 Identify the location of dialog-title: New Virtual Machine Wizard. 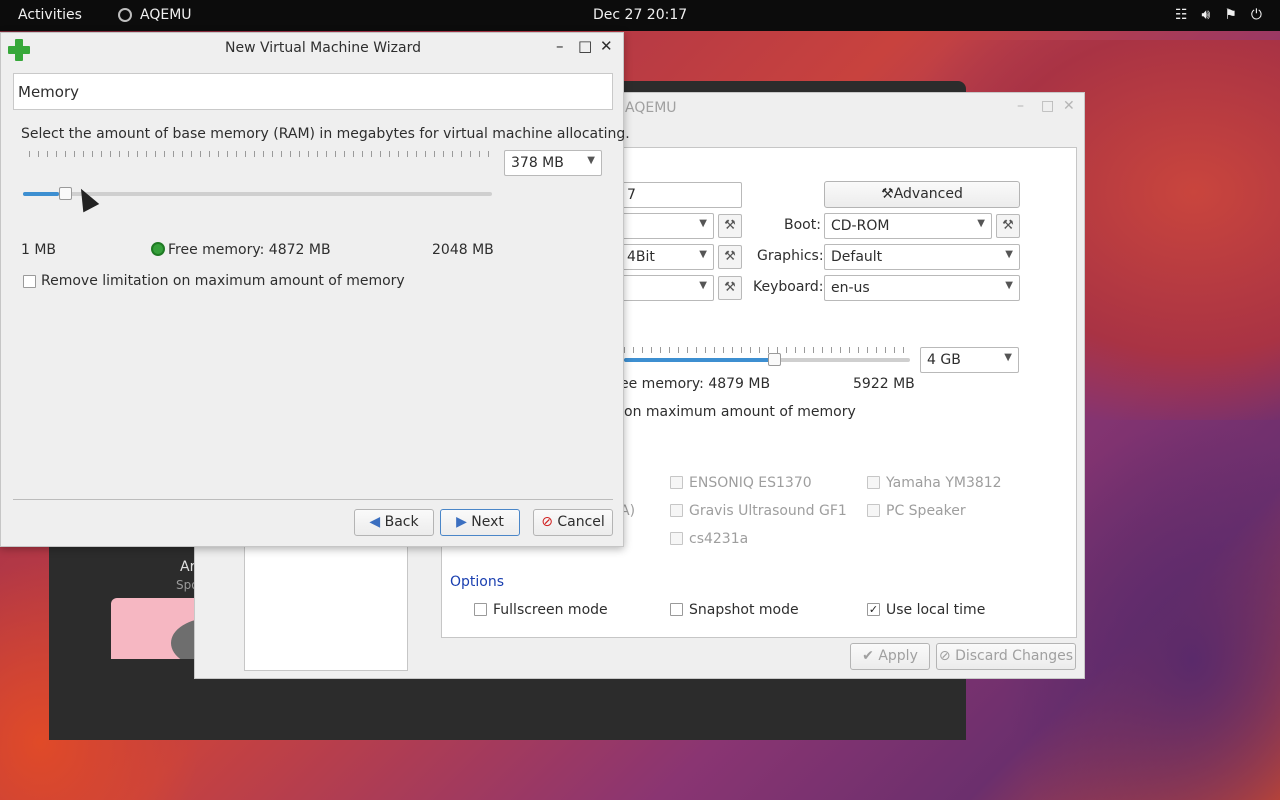
(323, 48).